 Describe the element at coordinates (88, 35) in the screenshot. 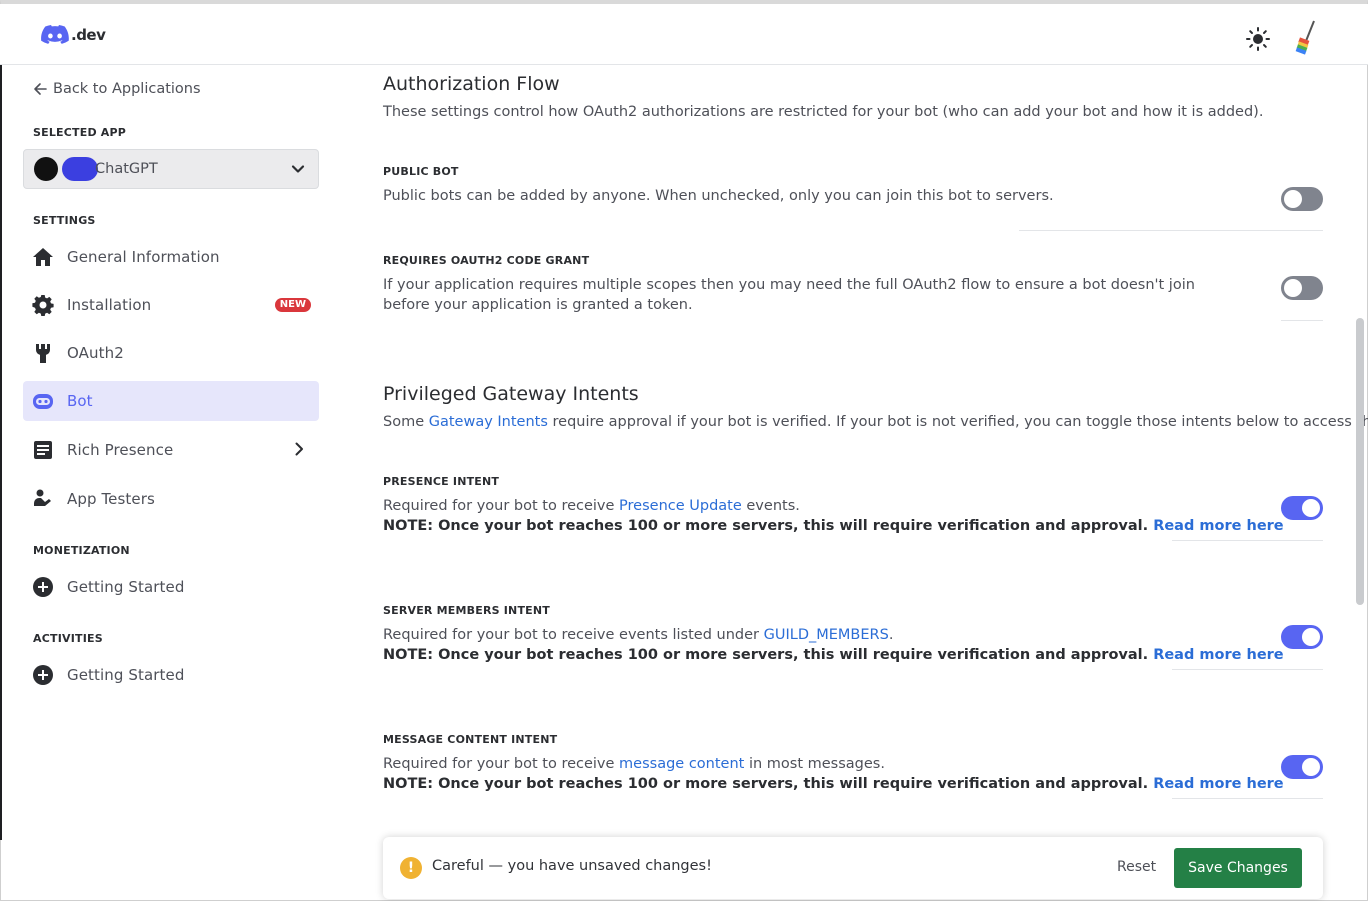

I see `logo-text: .dev` at that location.